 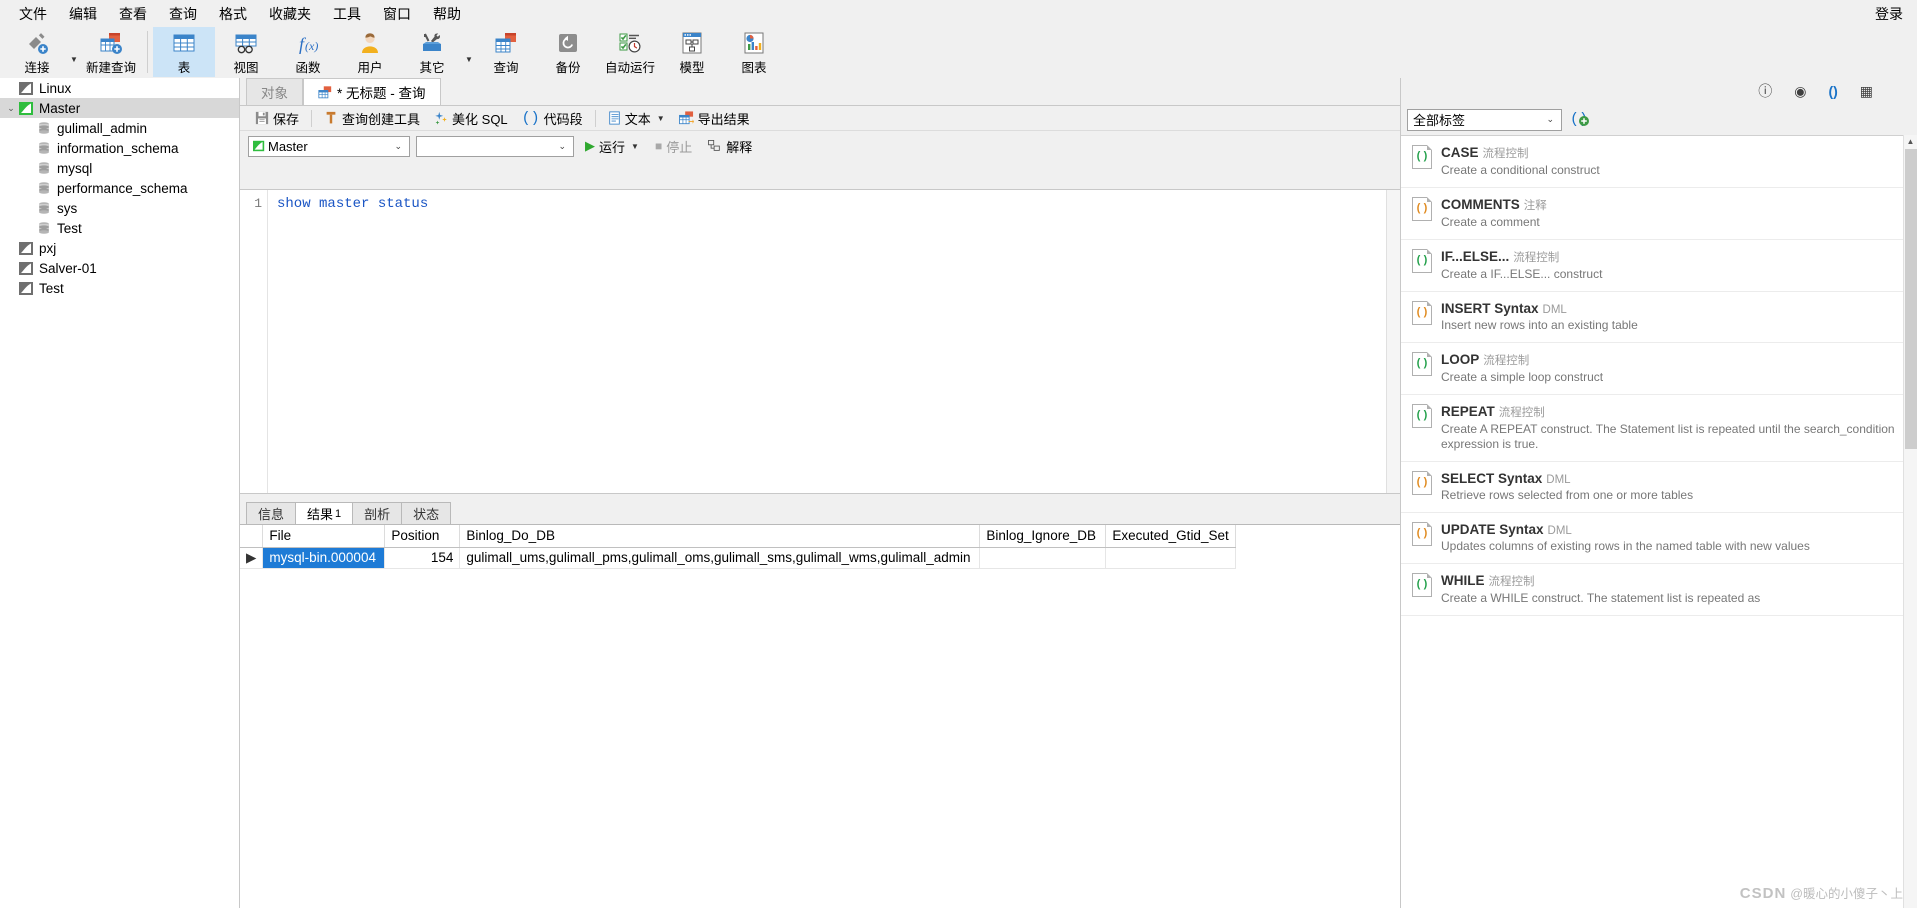 I want to click on tree-node-gulimall-admin: gulimall_admin, so click(x=119, y=128).